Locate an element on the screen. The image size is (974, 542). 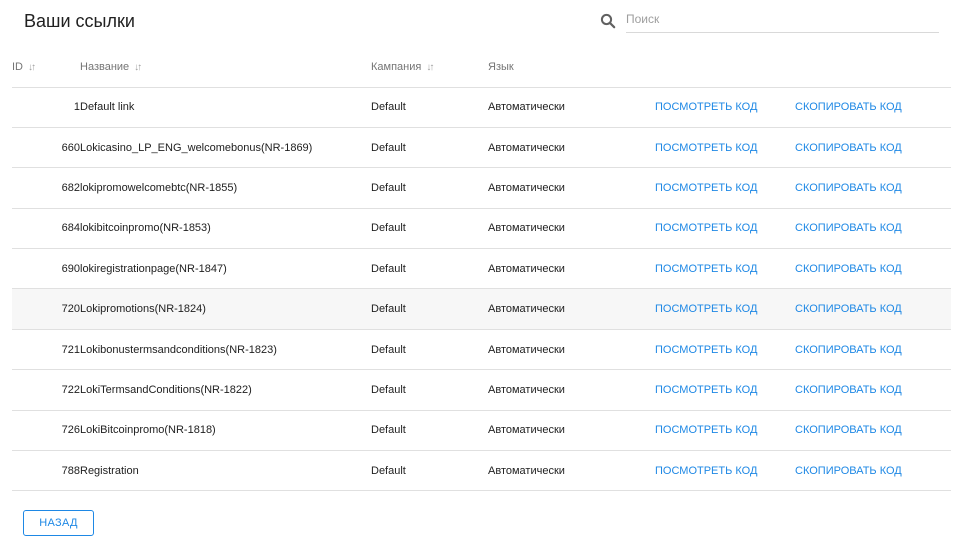
link-name: LokiTermsandConditions(NR-1822) is located at coordinates (225, 390).